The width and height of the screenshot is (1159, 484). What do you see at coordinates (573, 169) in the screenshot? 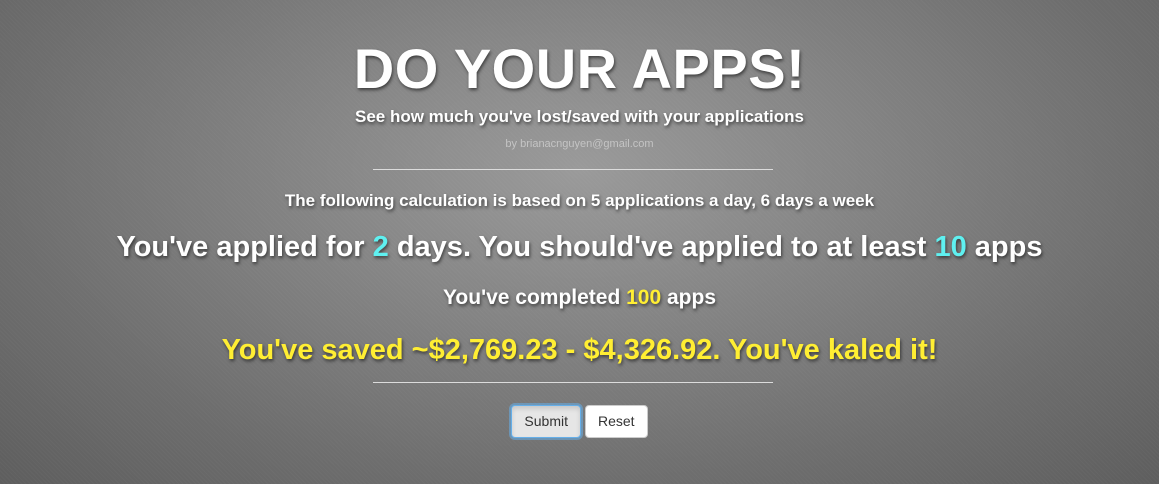
I see `top-divider` at bounding box center [573, 169].